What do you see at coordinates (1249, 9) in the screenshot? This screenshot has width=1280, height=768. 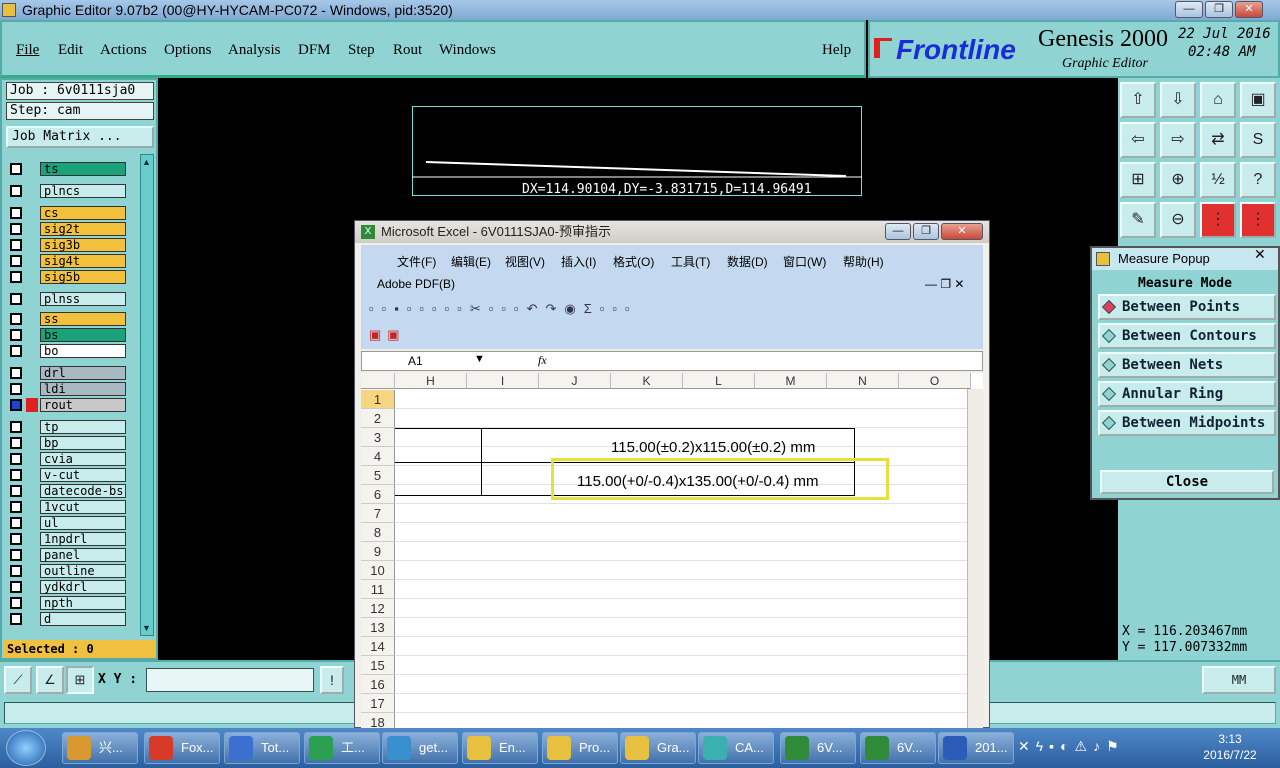 I see `close-window-button: ✕` at bounding box center [1249, 9].